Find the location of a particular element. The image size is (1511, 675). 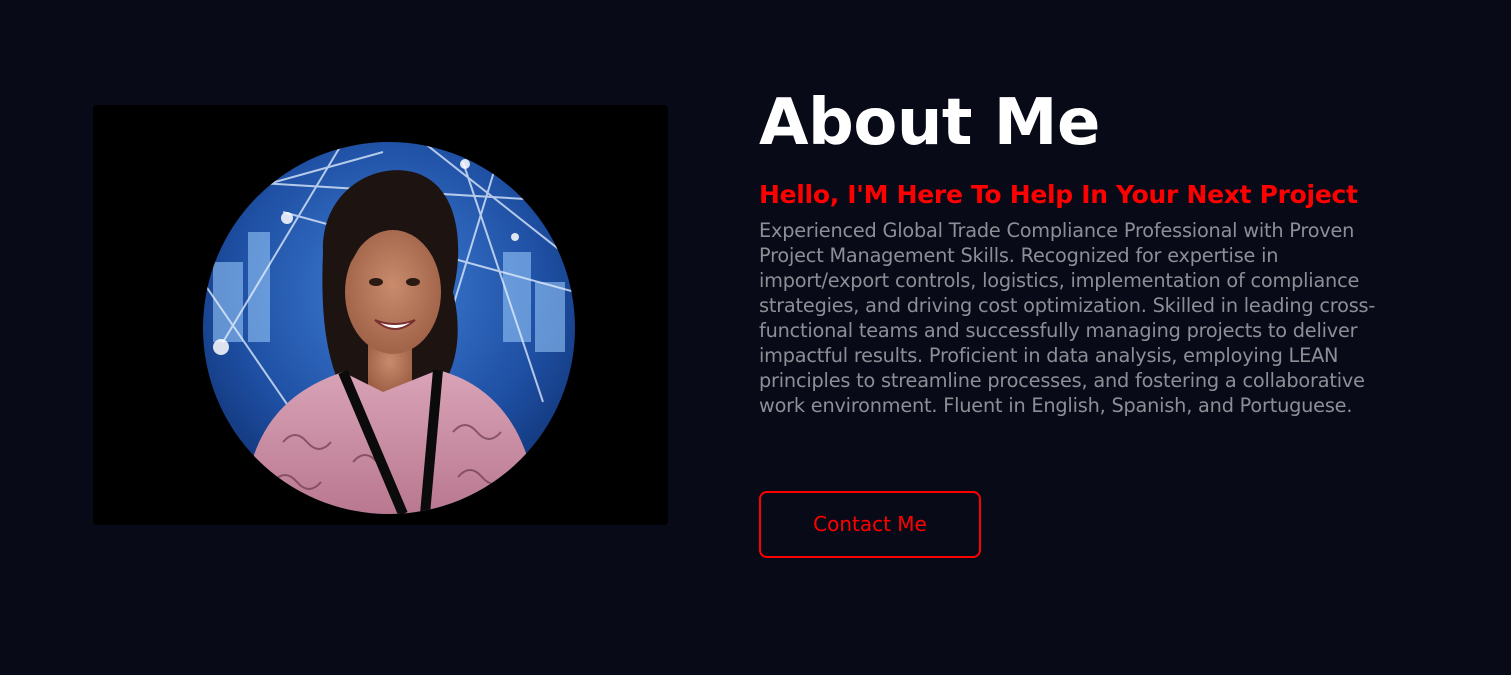

profile-photo is located at coordinates (389, 328).